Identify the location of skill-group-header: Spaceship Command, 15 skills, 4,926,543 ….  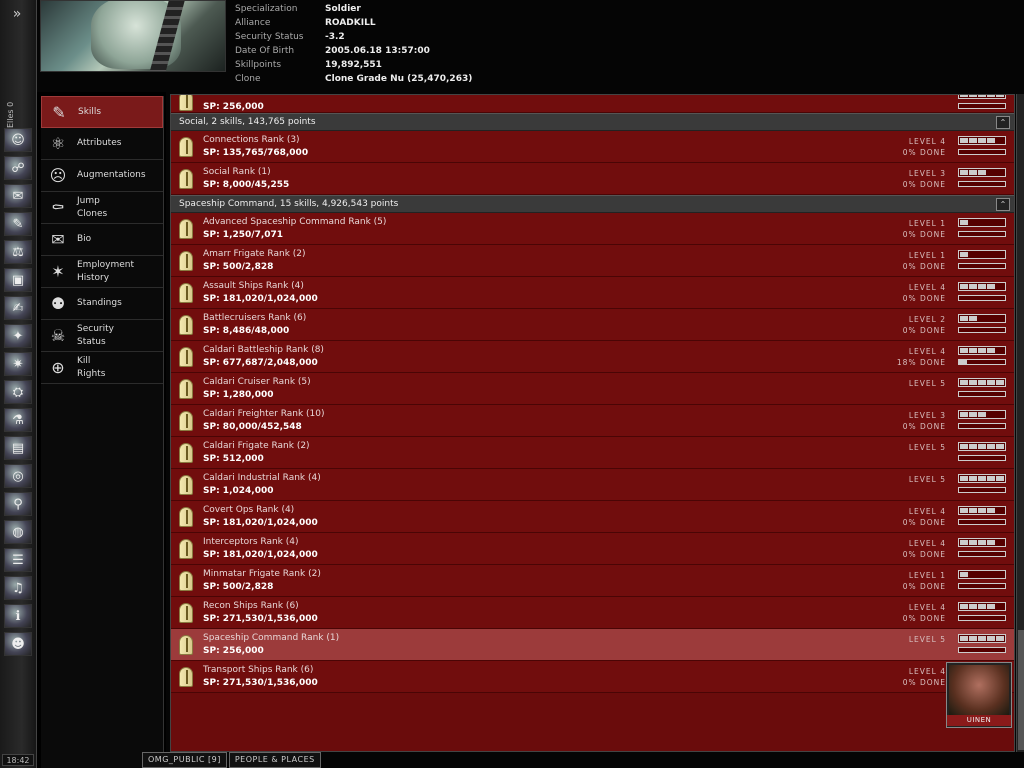
(592, 204).